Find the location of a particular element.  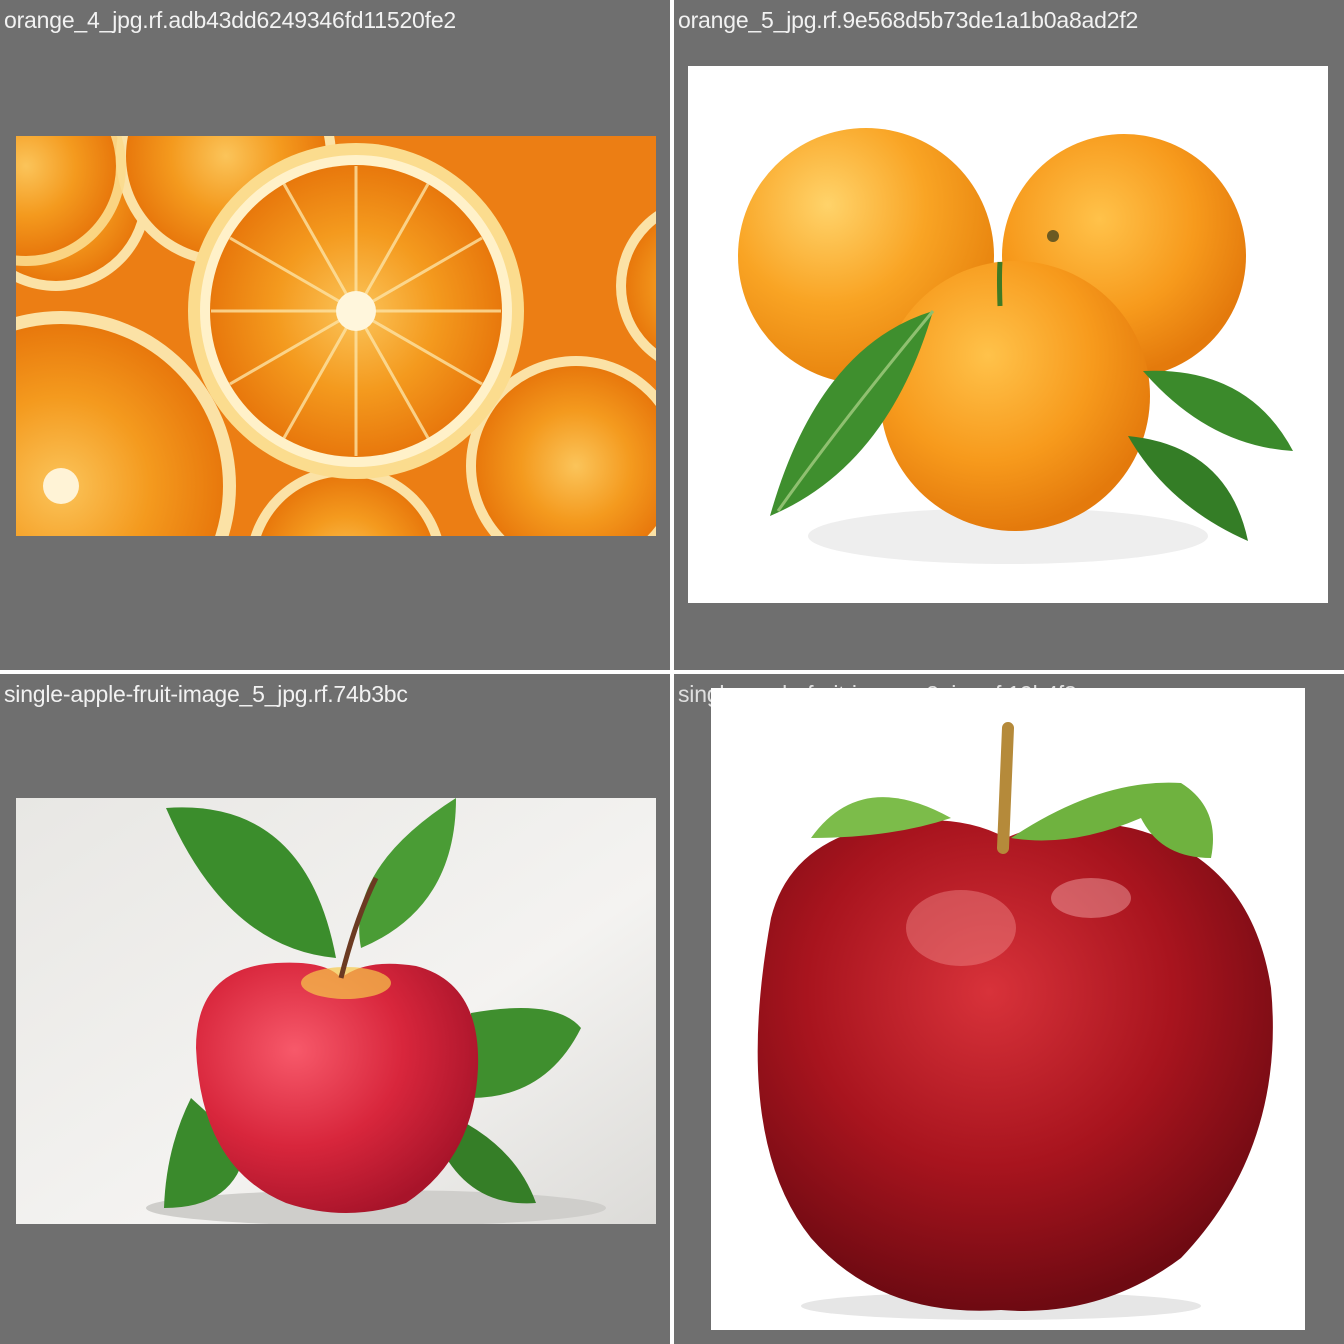

orange-slices-image is located at coordinates (336, 336).